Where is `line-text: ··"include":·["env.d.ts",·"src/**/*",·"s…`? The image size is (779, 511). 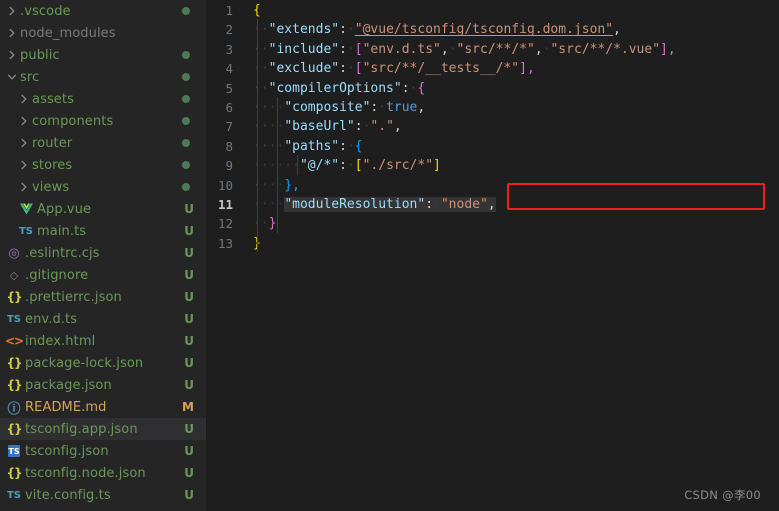
line-text: ··"include":·["env.d.ts",·"src/**/*",·"s… is located at coordinates (516, 49).